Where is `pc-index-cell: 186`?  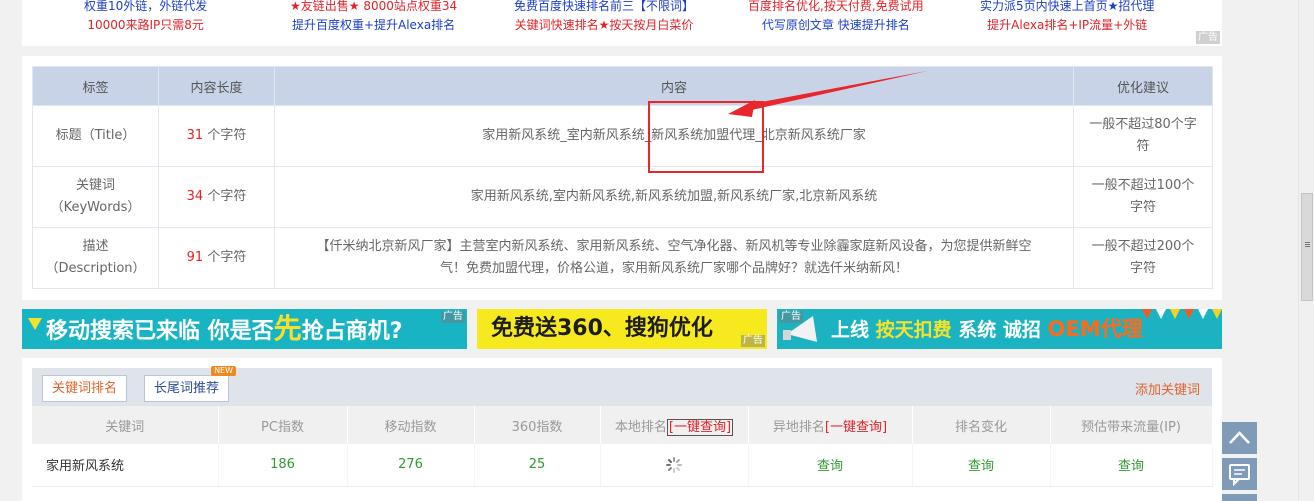
pc-index-cell: 186 is located at coordinates (283, 465).